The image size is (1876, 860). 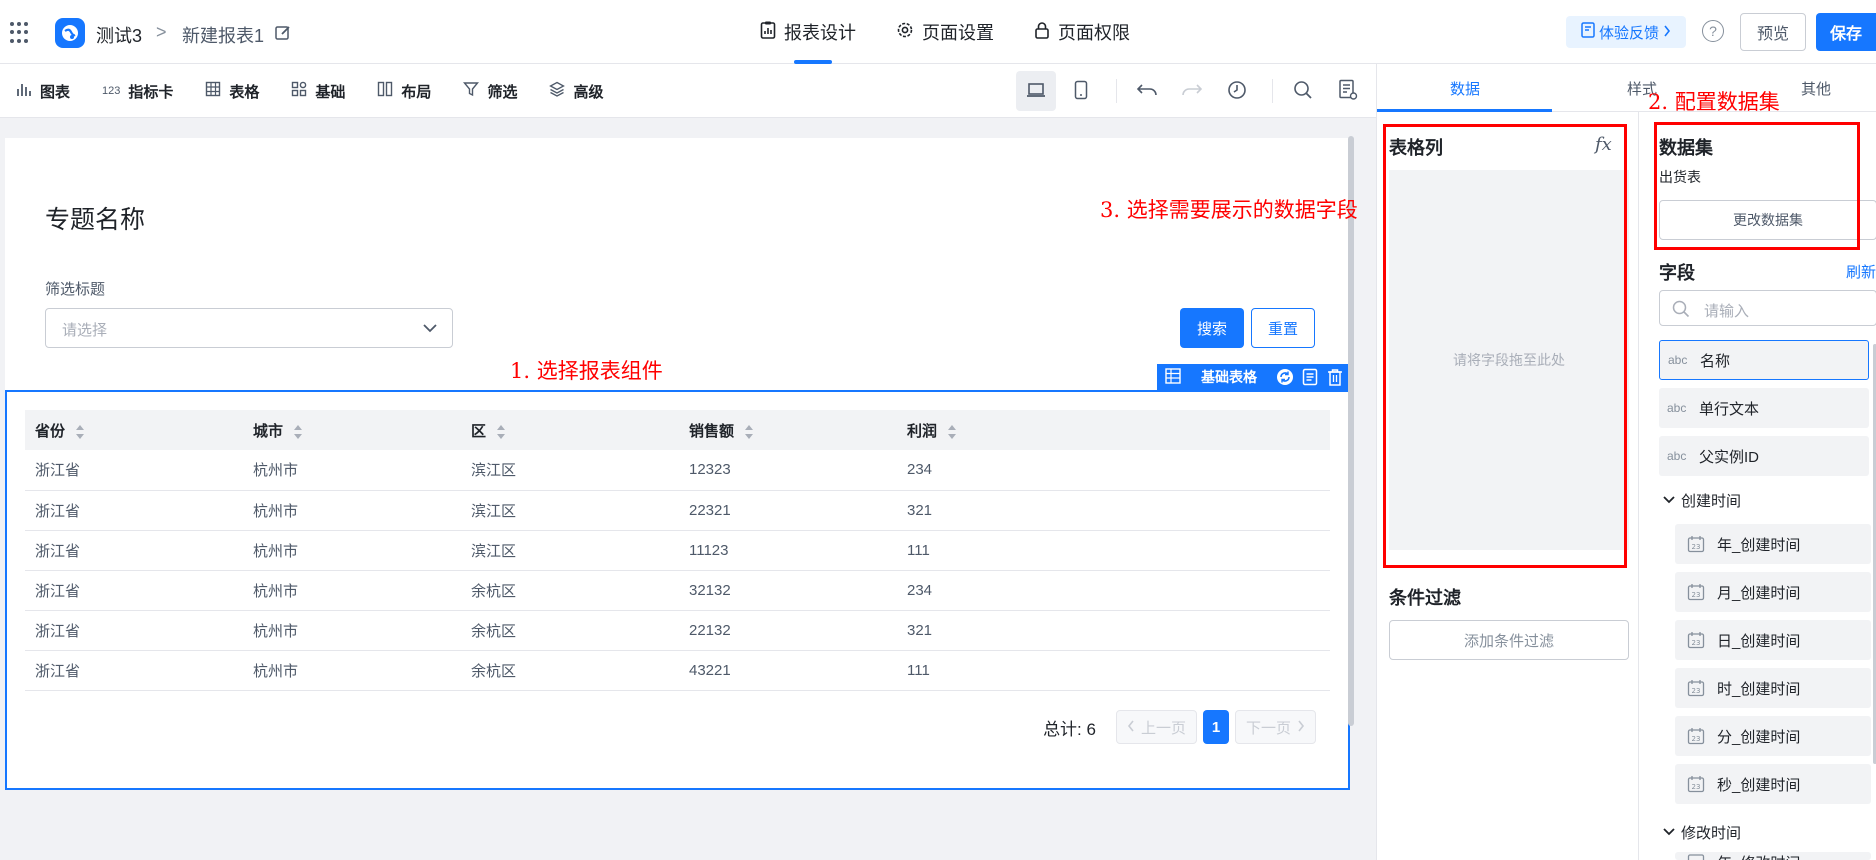 I want to click on apps-grid-icon, so click(x=21, y=33).